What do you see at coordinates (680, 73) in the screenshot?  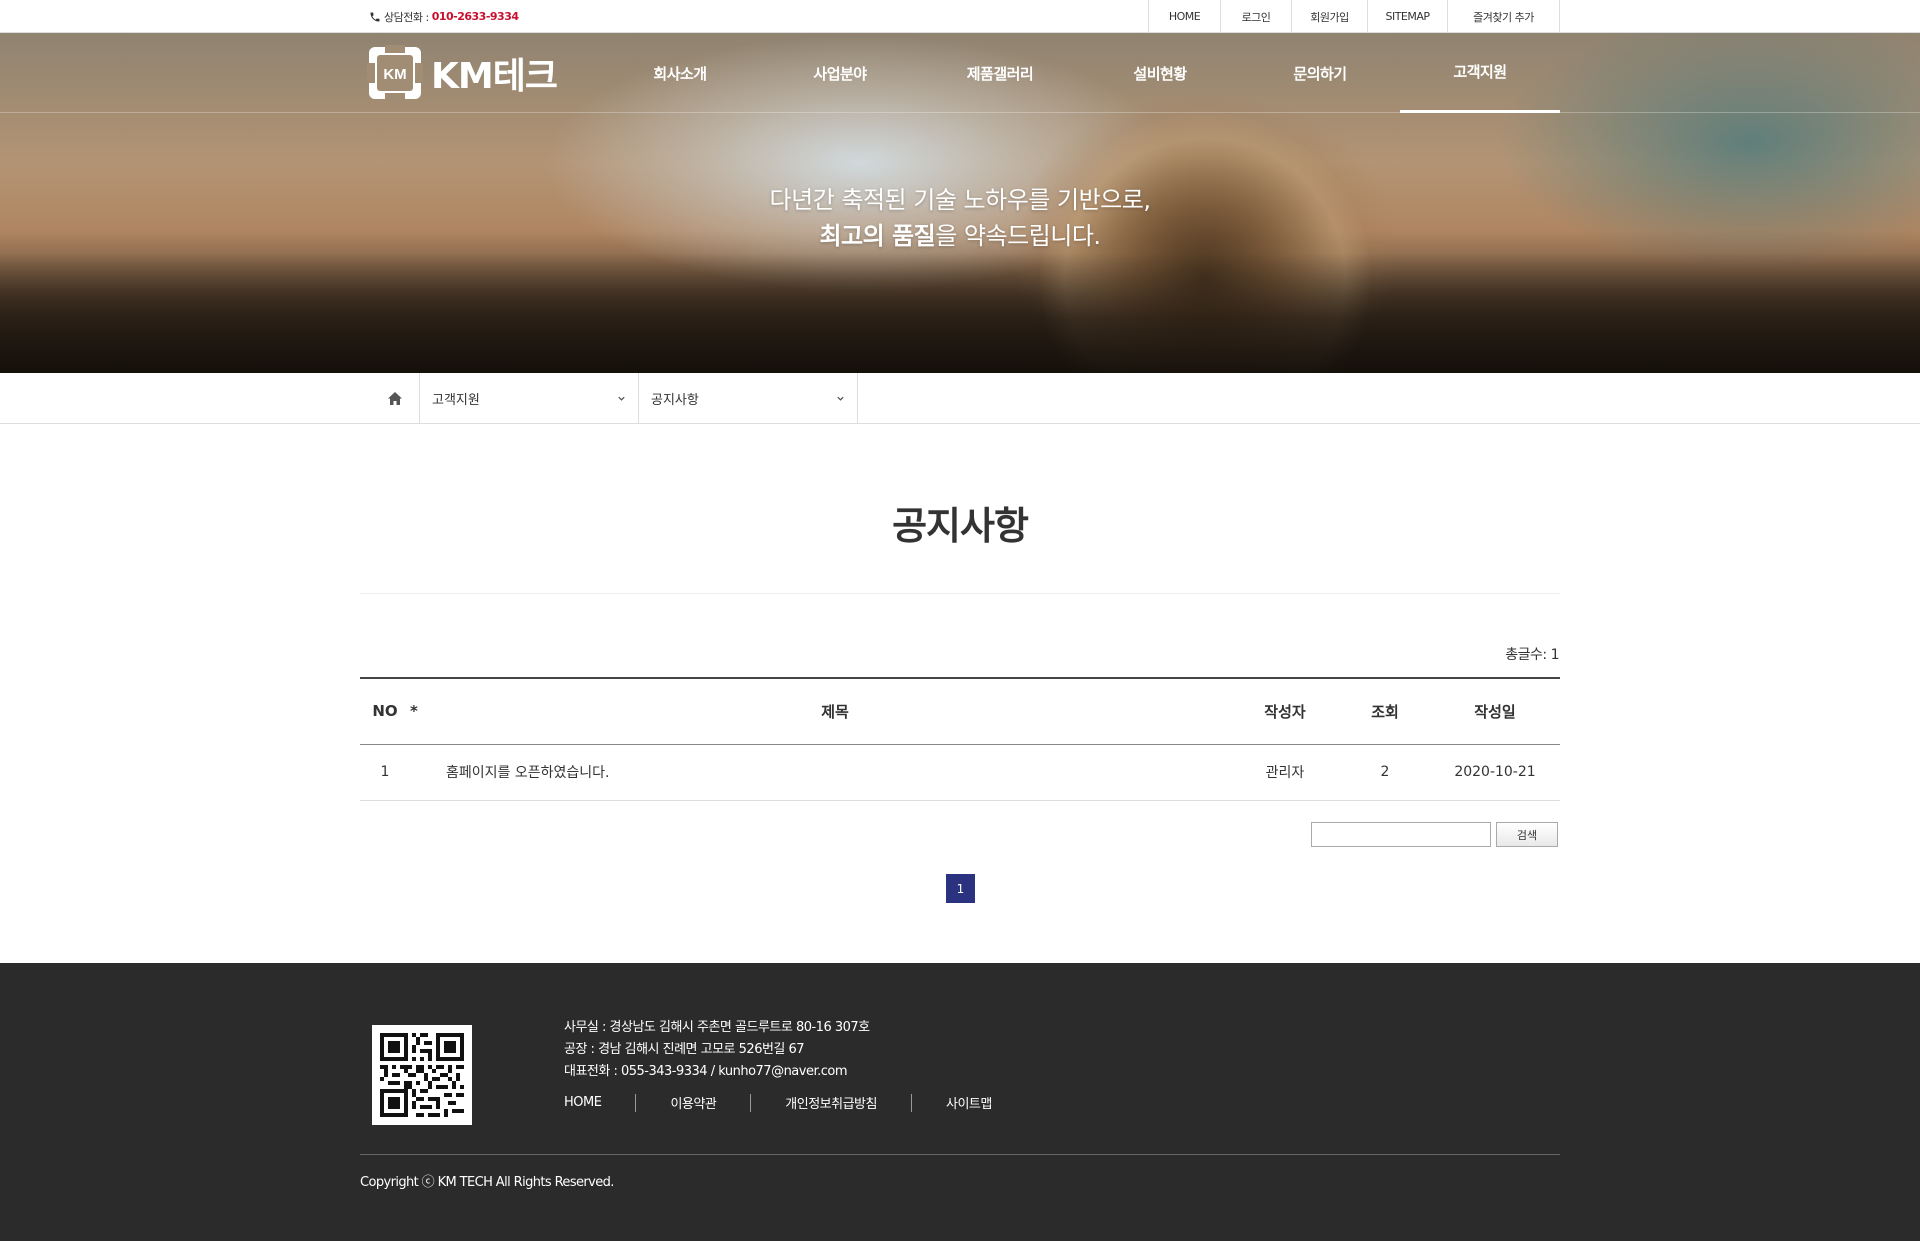 I see `menu-company: 회사소개` at bounding box center [680, 73].